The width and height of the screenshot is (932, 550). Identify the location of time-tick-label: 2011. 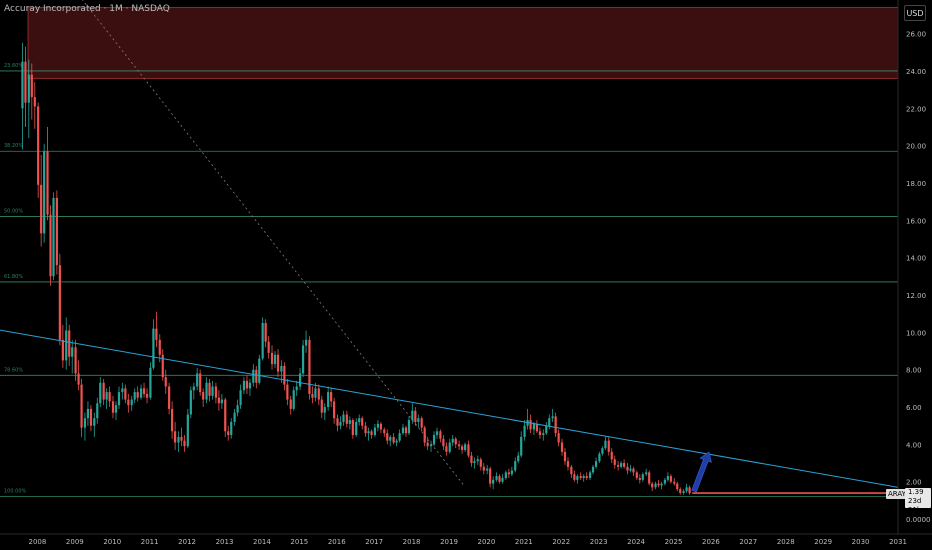
(150, 542).